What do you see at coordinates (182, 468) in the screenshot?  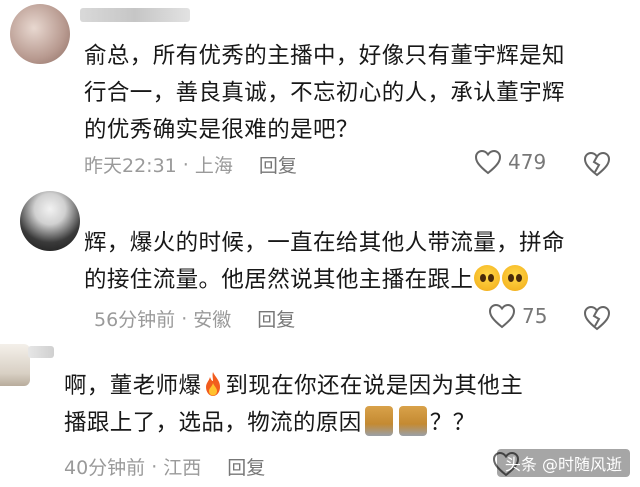 I see `location: 江西` at bounding box center [182, 468].